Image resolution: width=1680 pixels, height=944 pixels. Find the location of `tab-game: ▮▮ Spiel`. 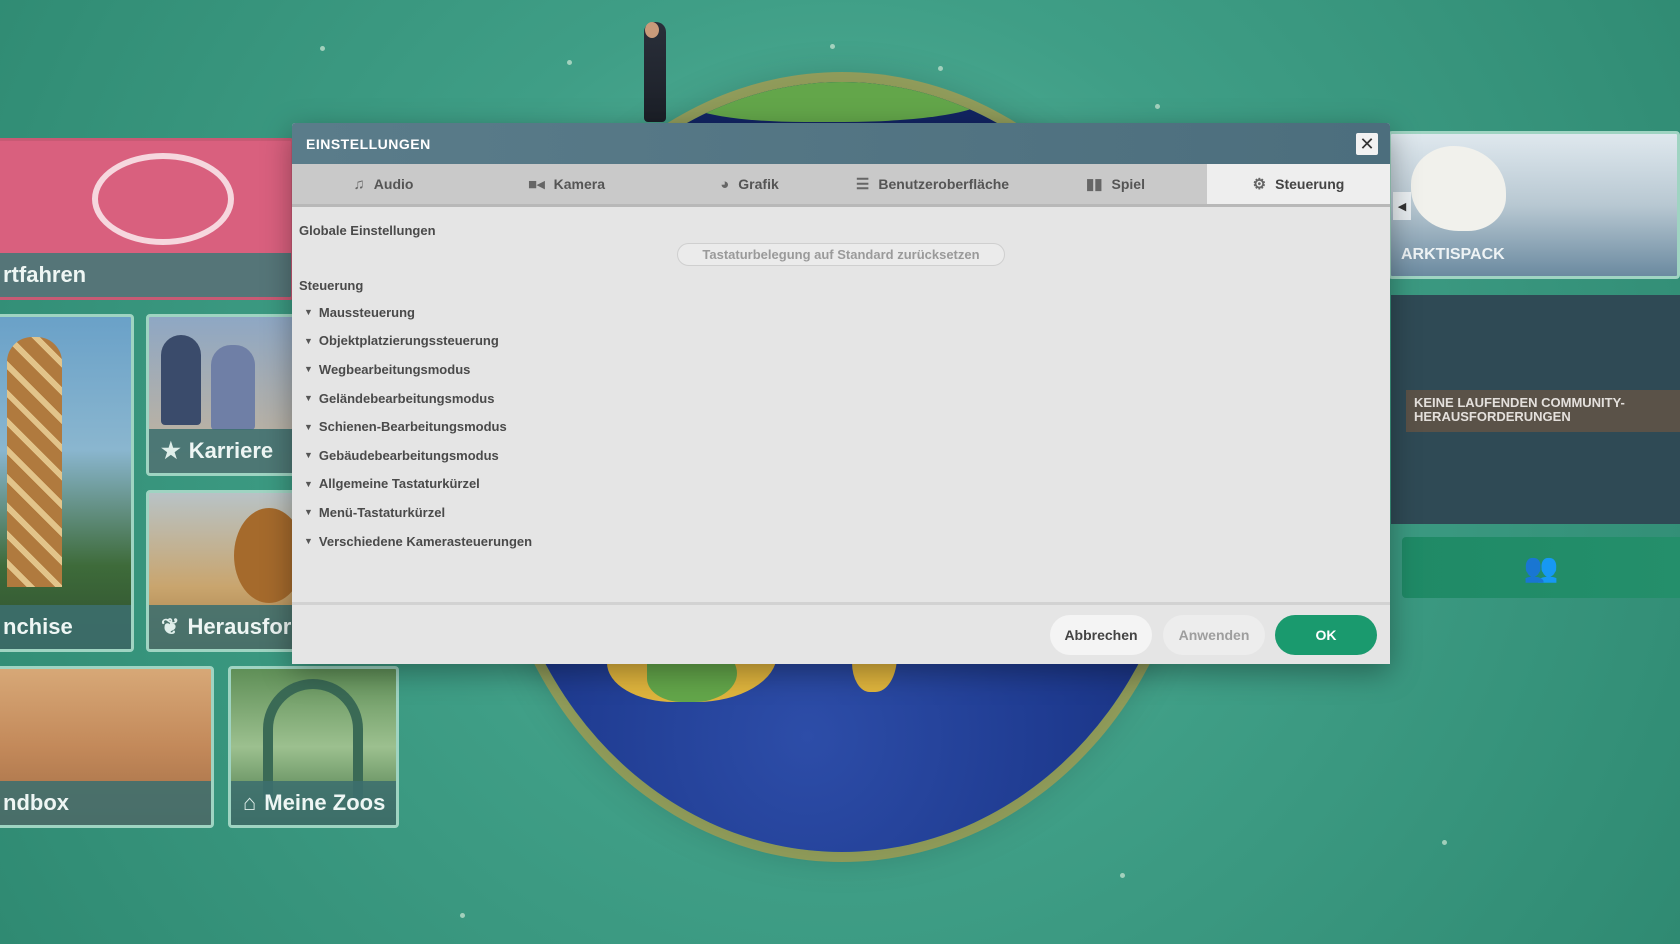

tab-game: ▮▮ Spiel is located at coordinates (1115, 184).